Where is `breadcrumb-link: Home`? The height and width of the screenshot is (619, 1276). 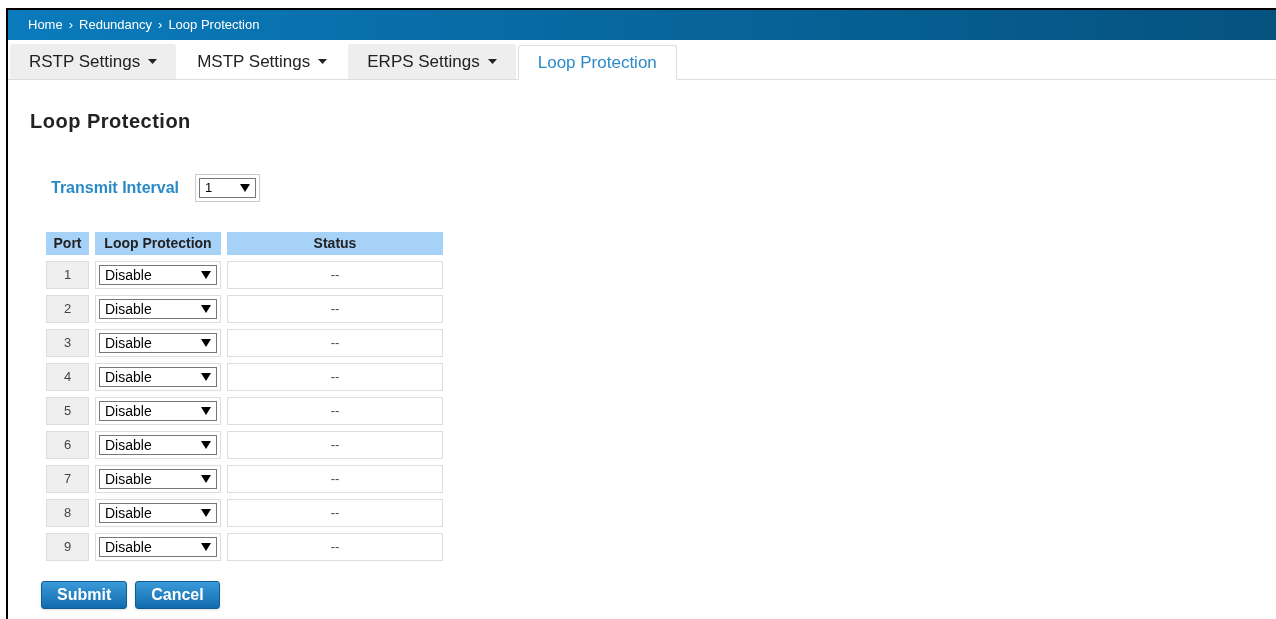 breadcrumb-link: Home is located at coordinates (45, 25).